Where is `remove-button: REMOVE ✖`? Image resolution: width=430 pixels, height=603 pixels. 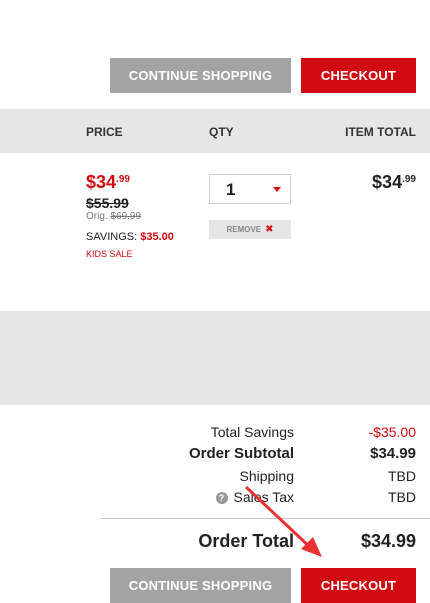
remove-button: REMOVE ✖ is located at coordinates (250, 229).